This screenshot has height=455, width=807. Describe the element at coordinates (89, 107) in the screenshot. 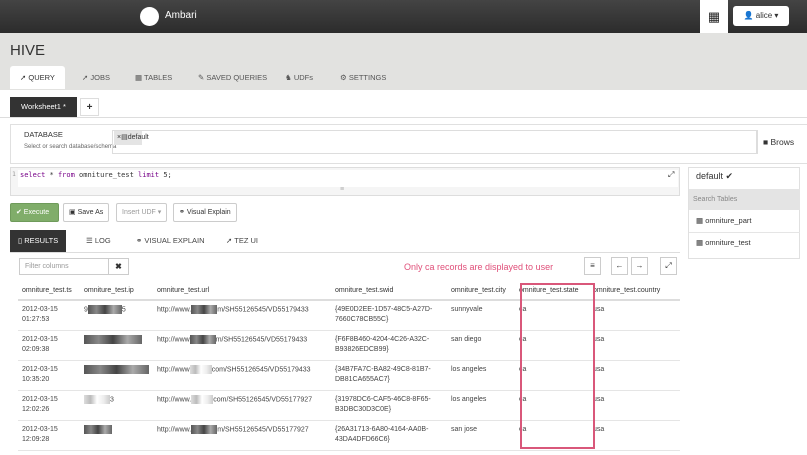

I see `add-worksheet-button: +` at that location.